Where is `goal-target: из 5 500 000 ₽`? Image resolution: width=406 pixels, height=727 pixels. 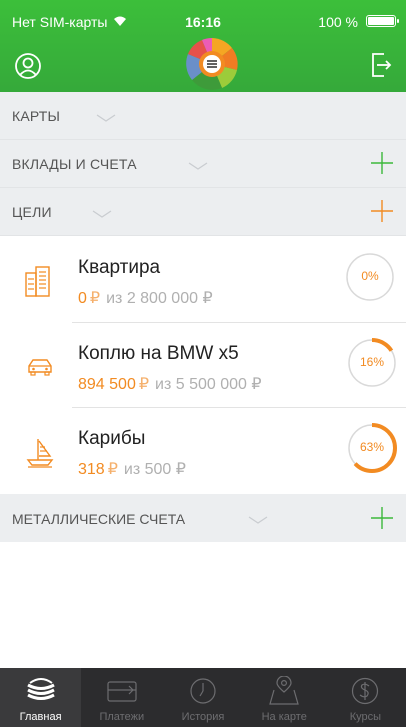 goal-target: из 5 500 000 ₽ is located at coordinates (208, 384).